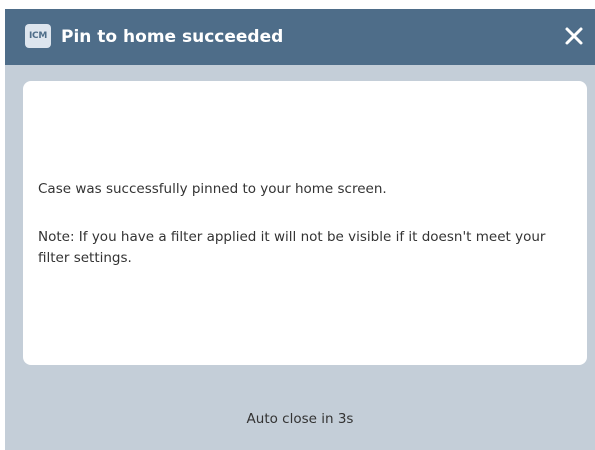 The height and width of the screenshot is (450, 595). I want to click on dialog-titlebar: ICM Pin to home succeeded, so click(300, 37).